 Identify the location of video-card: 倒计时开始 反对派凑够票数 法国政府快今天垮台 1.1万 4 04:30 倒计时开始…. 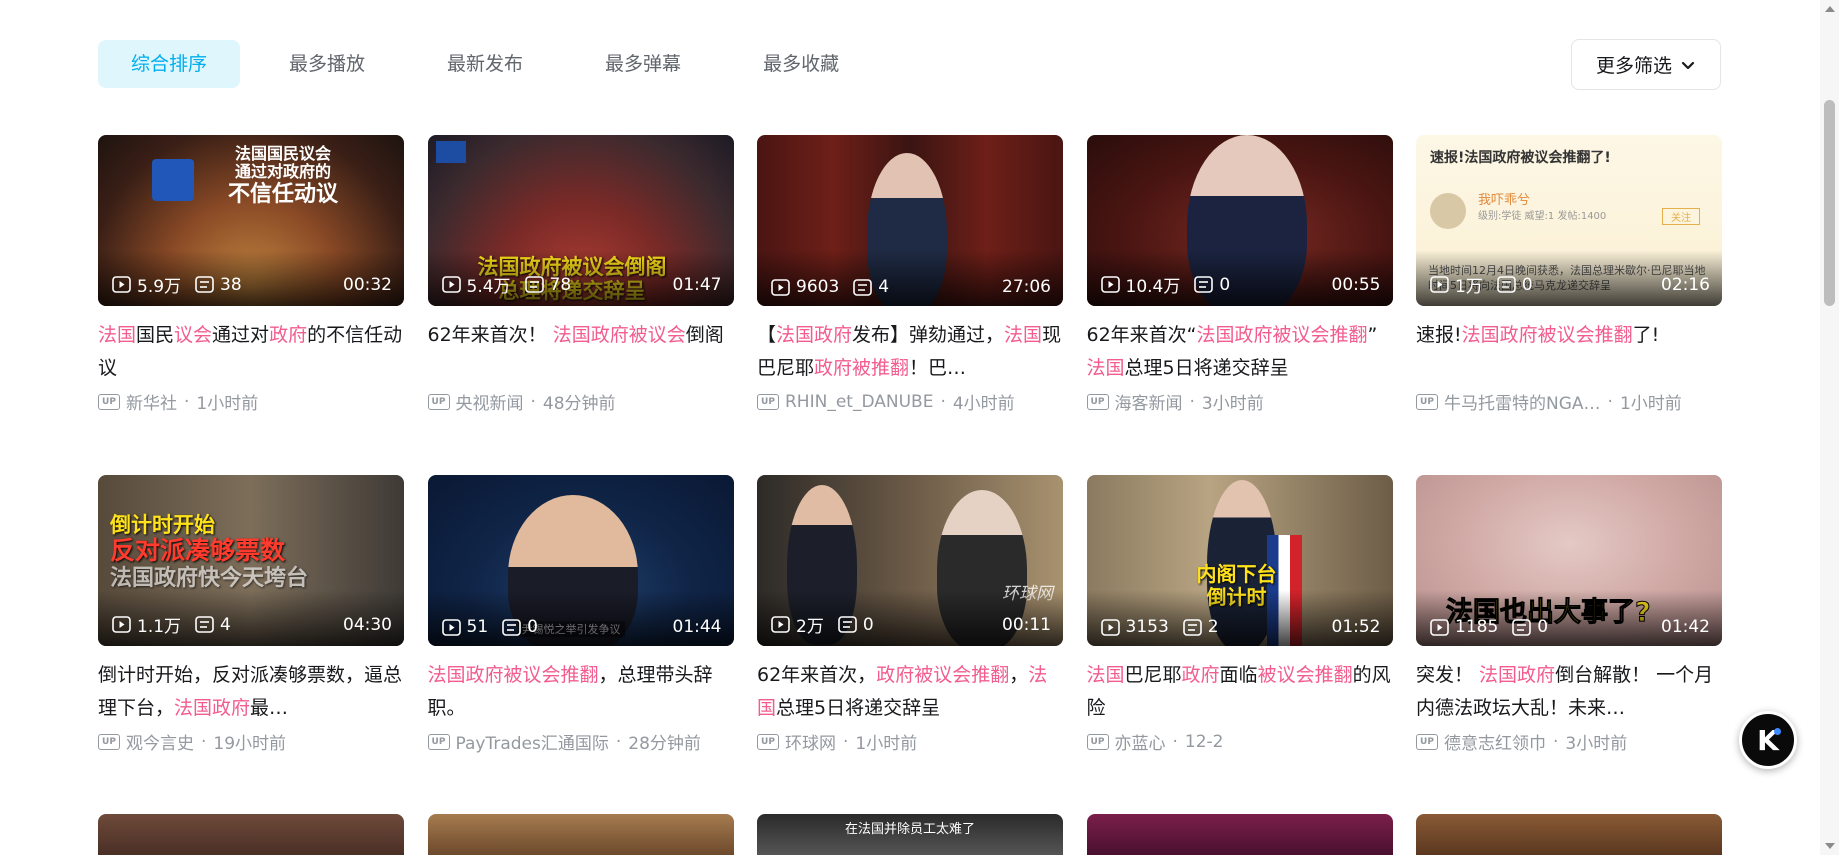
(251, 645).